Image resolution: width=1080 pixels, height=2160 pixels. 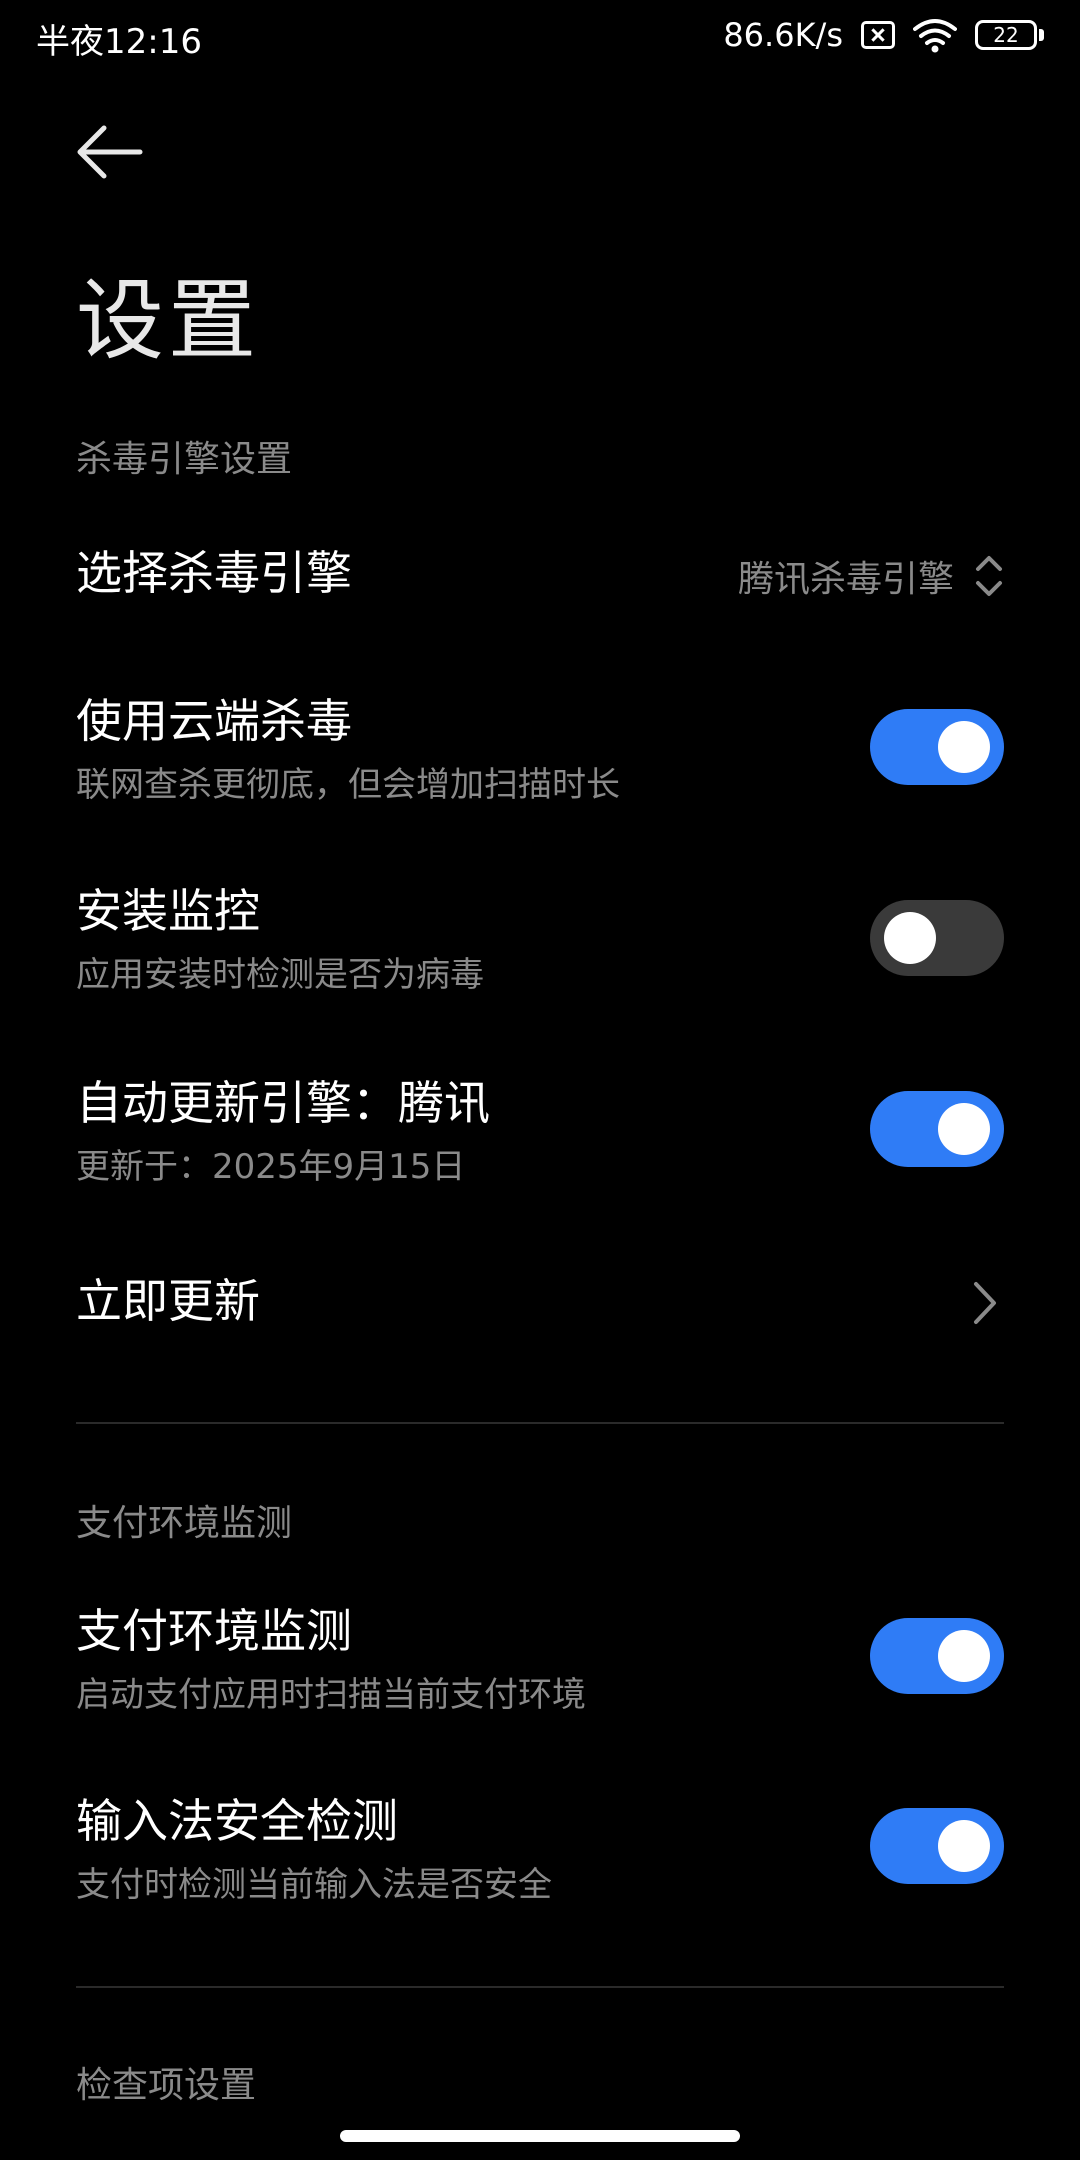 What do you see at coordinates (937, 1129) in the screenshot?
I see `auto-update-toggle` at bounding box center [937, 1129].